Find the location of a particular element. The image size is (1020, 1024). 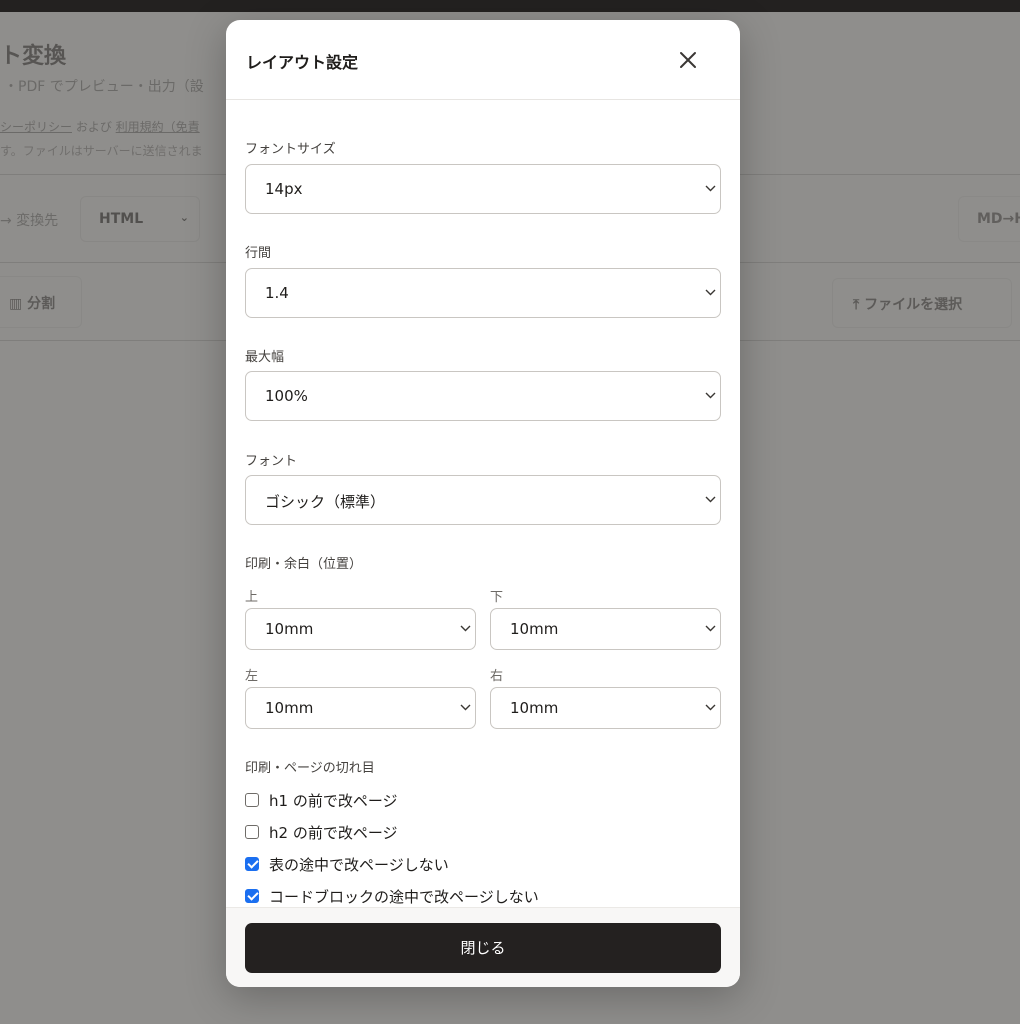

avoid-break-table-label: 表の途中で改ページしない is located at coordinates (359, 864).